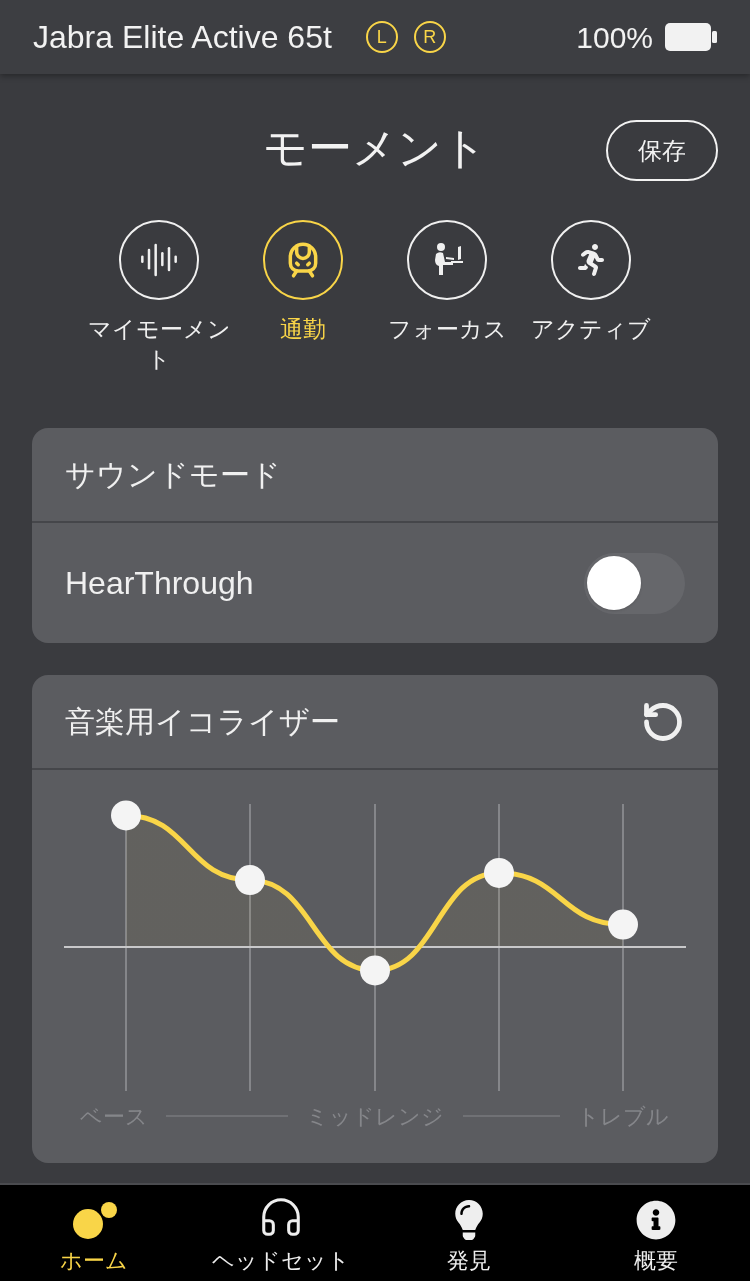 This screenshot has height=1281, width=750. I want to click on moment-label: マイモーメント, so click(159, 344).